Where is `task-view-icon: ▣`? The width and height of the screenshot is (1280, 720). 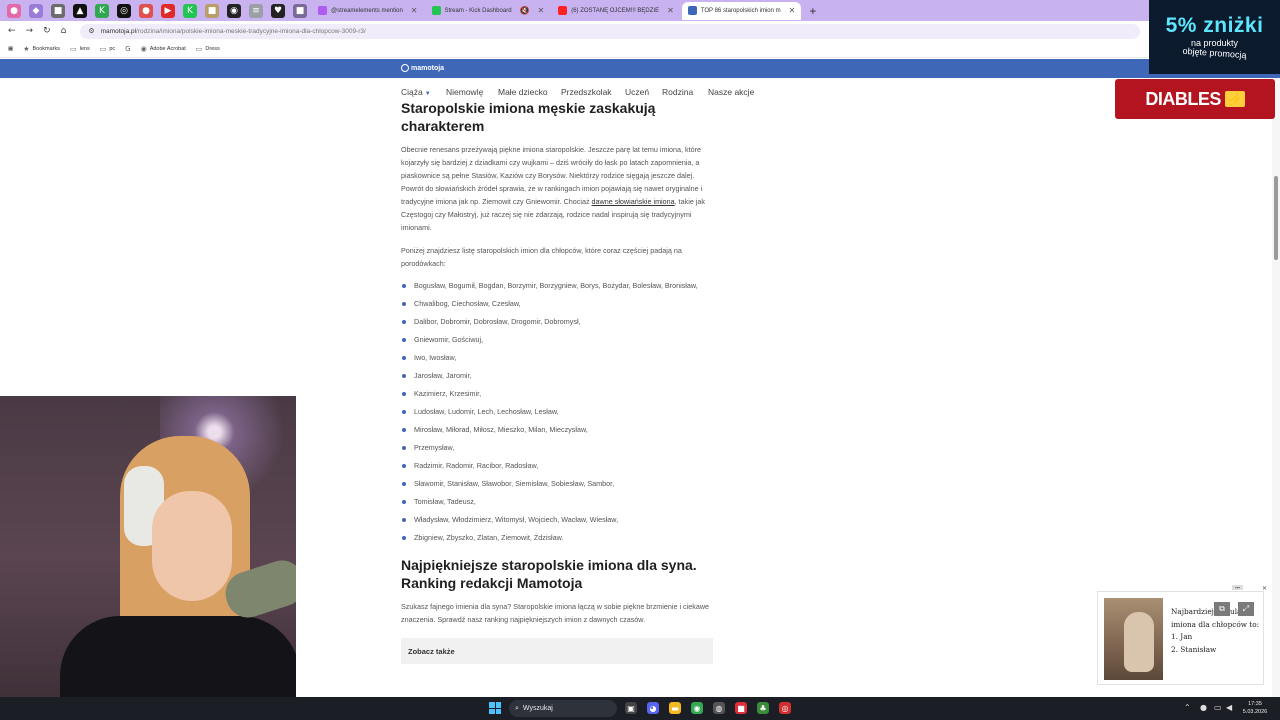
task-view-icon: ▣ is located at coordinates (631, 708).